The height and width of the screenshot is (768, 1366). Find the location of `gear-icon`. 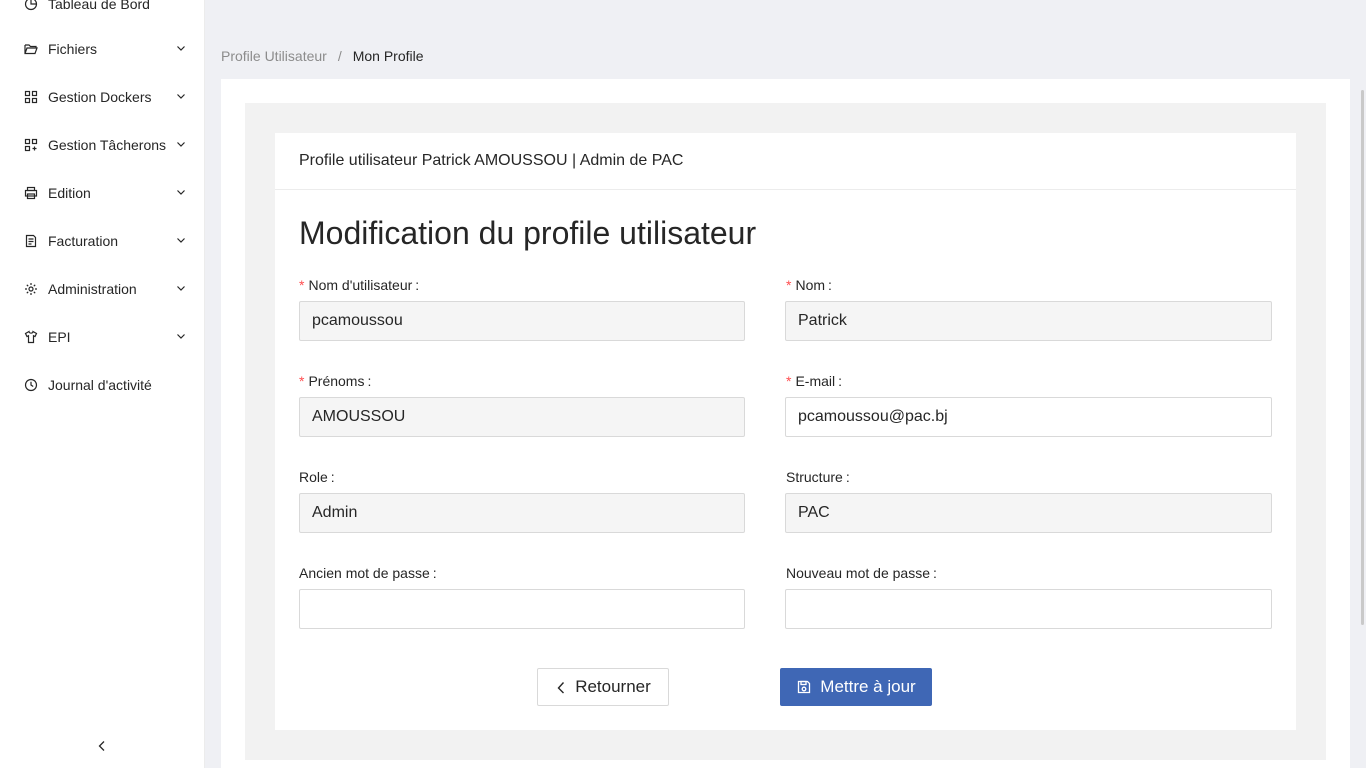

gear-icon is located at coordinates (31, 289).